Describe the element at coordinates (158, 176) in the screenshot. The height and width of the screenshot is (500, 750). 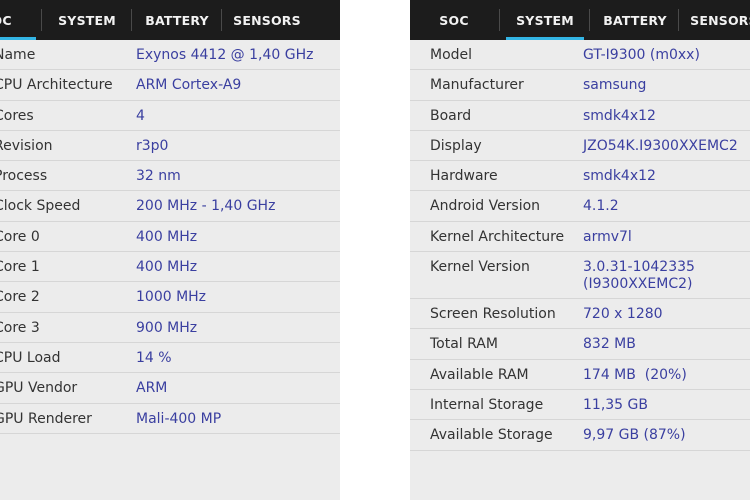
I see `info-value: 32 nm` at that location.